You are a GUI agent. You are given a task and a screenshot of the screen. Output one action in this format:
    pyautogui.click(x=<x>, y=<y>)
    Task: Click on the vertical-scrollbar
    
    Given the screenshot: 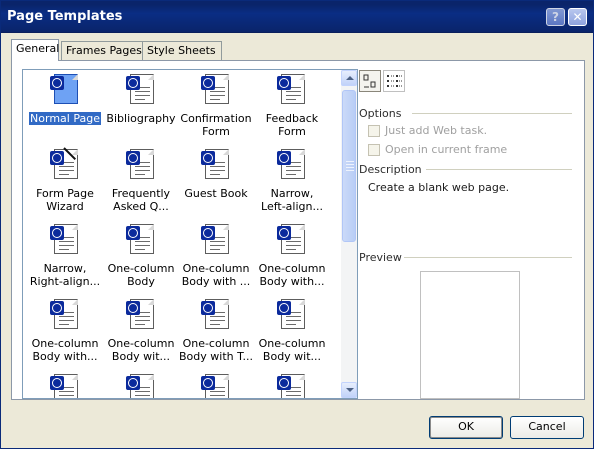 What is the action you would take?
    pyautogui.click(x=349, y=234)
    